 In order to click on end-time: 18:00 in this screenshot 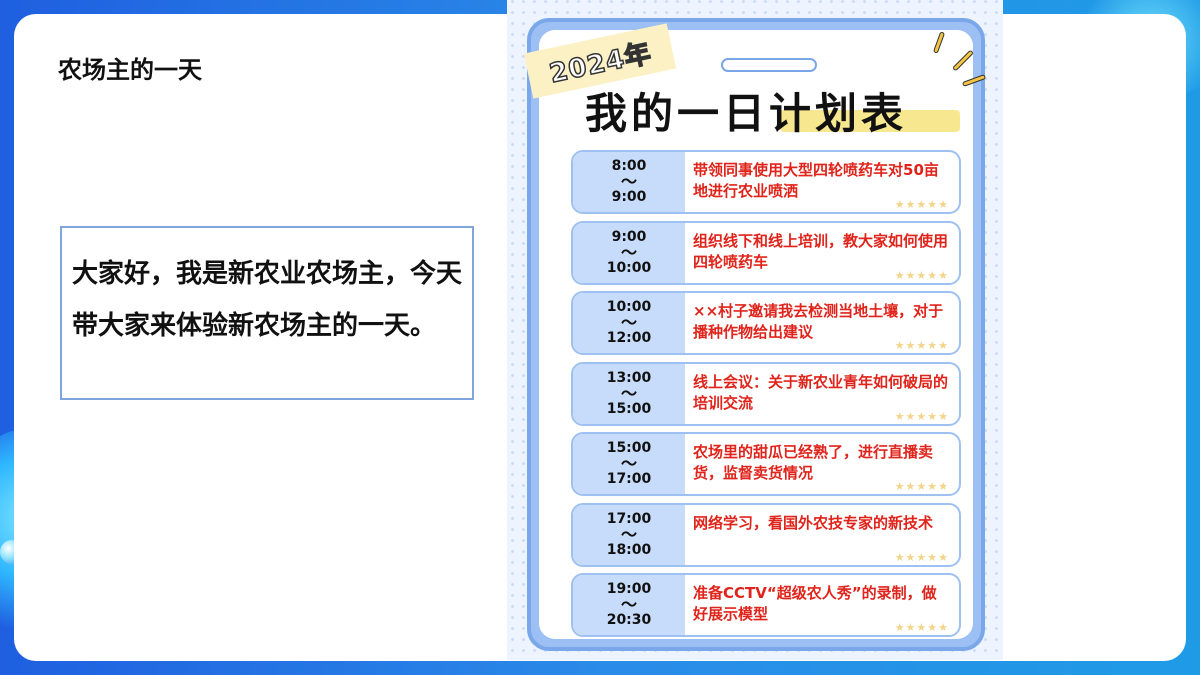, I will do `click(629, 549)`.